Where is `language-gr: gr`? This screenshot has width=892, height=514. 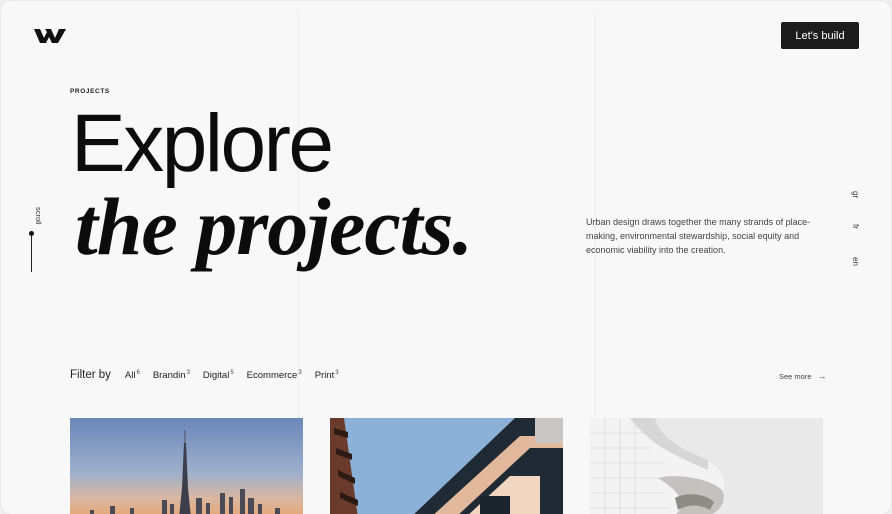
language-gr: gr is located at coordinates (855, 206).